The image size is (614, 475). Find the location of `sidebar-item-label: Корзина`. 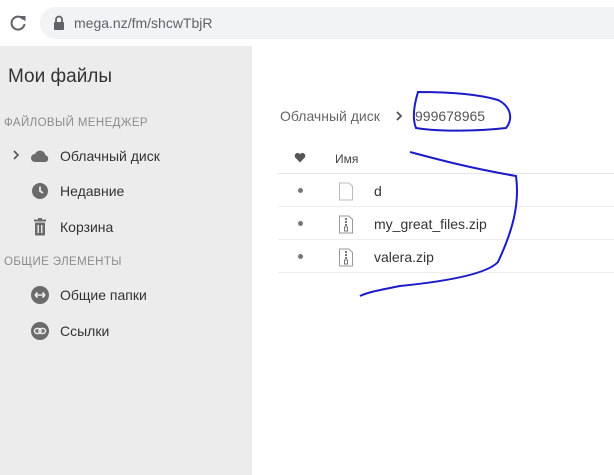

sidebar-item-label: Корзина is located at coordinates (87, 227).